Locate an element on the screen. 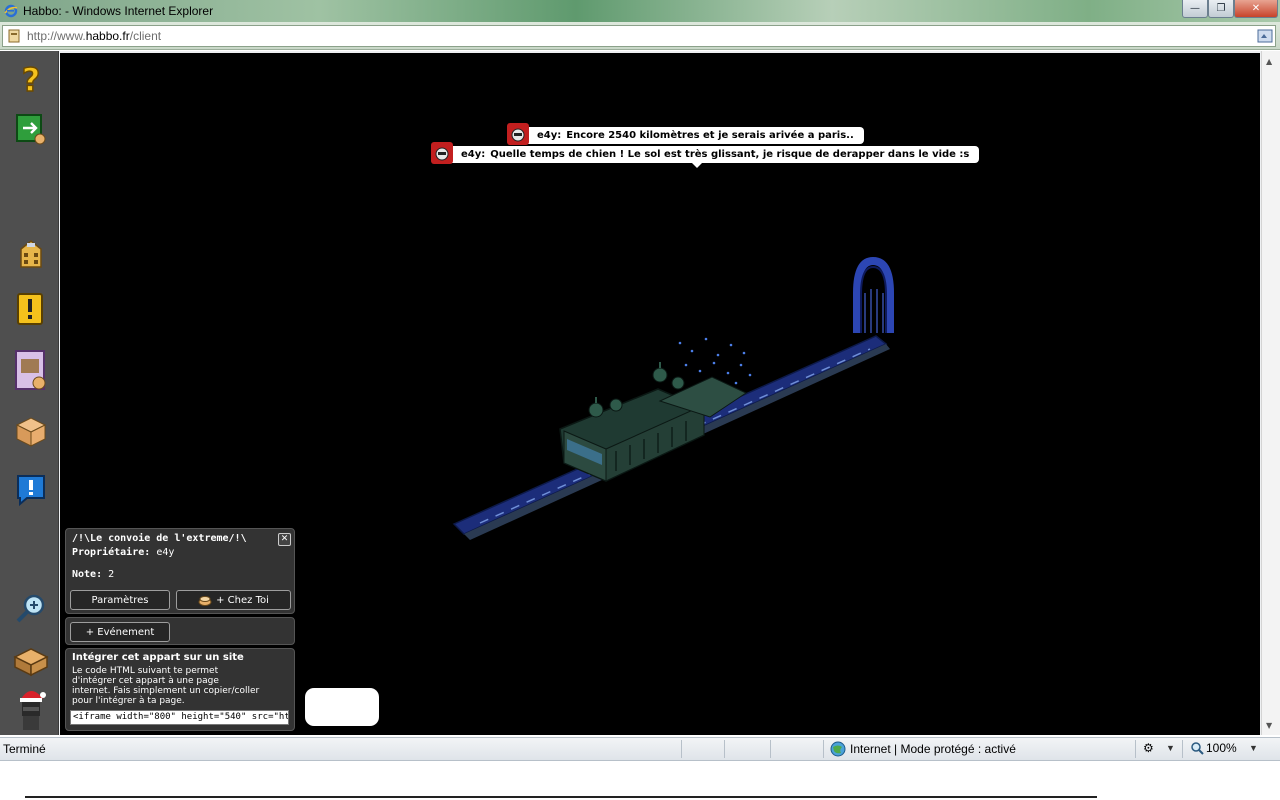 This screenshot has width=1280, height=800. catalogue-icon is located at coordinates (31, 371).